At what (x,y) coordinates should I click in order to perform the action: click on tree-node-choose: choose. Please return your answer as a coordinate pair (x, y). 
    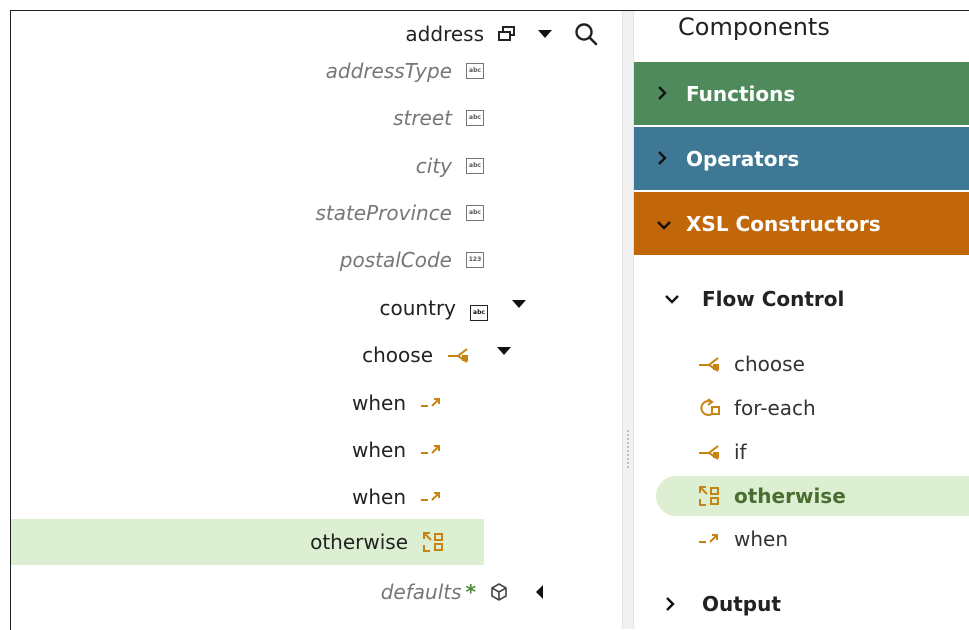
    Looking at the image, I should click on (436, 355).